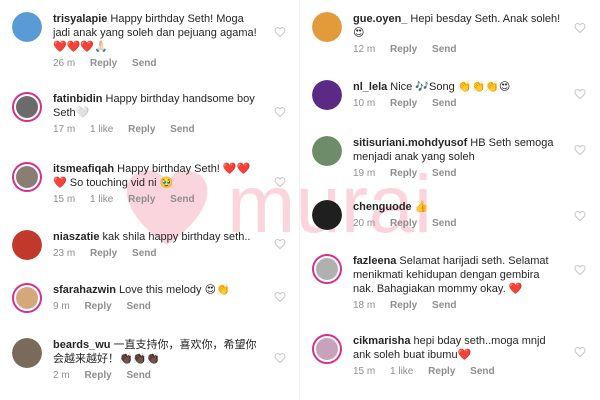  I want to click on comment-time: 9 m, so click(61, 306).